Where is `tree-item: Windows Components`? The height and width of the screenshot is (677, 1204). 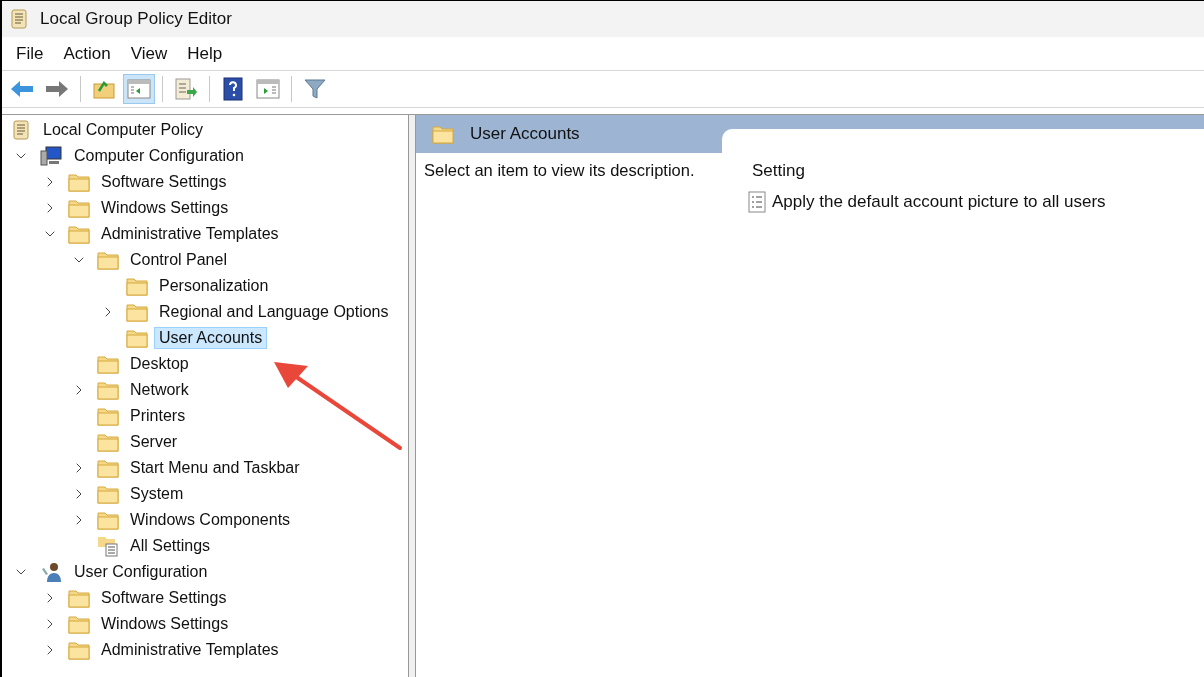 tree-item: Windows Components is located at coordinates (210, 520).